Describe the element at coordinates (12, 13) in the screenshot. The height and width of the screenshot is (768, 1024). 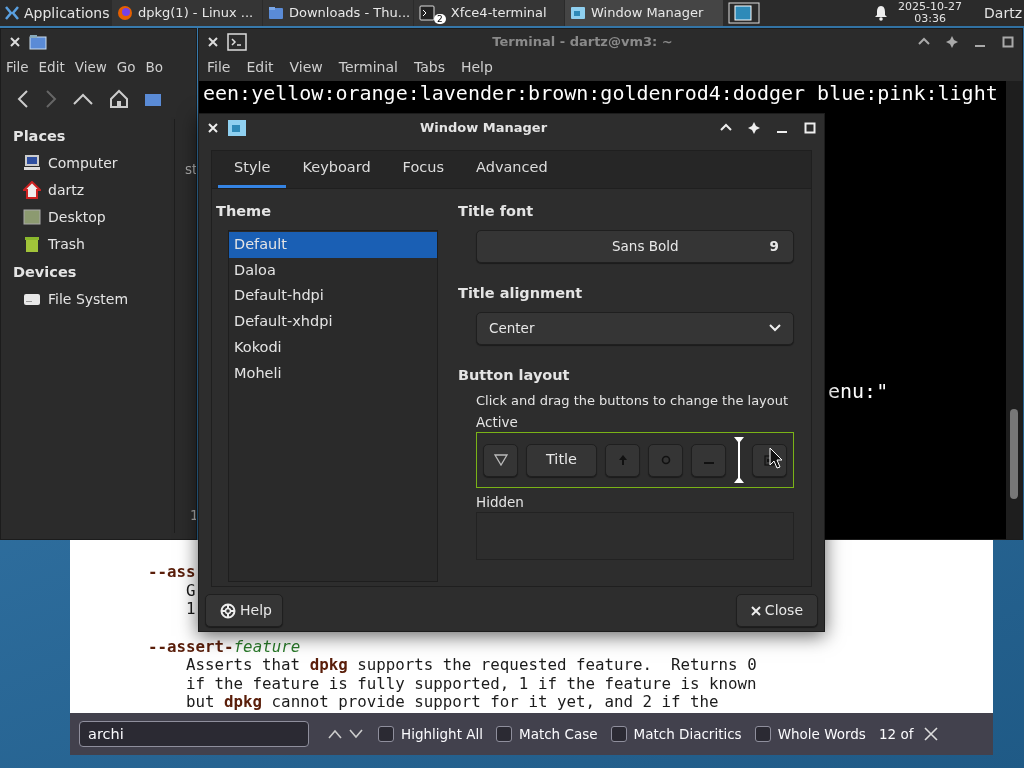
I see `app-menu-icon` at that location.